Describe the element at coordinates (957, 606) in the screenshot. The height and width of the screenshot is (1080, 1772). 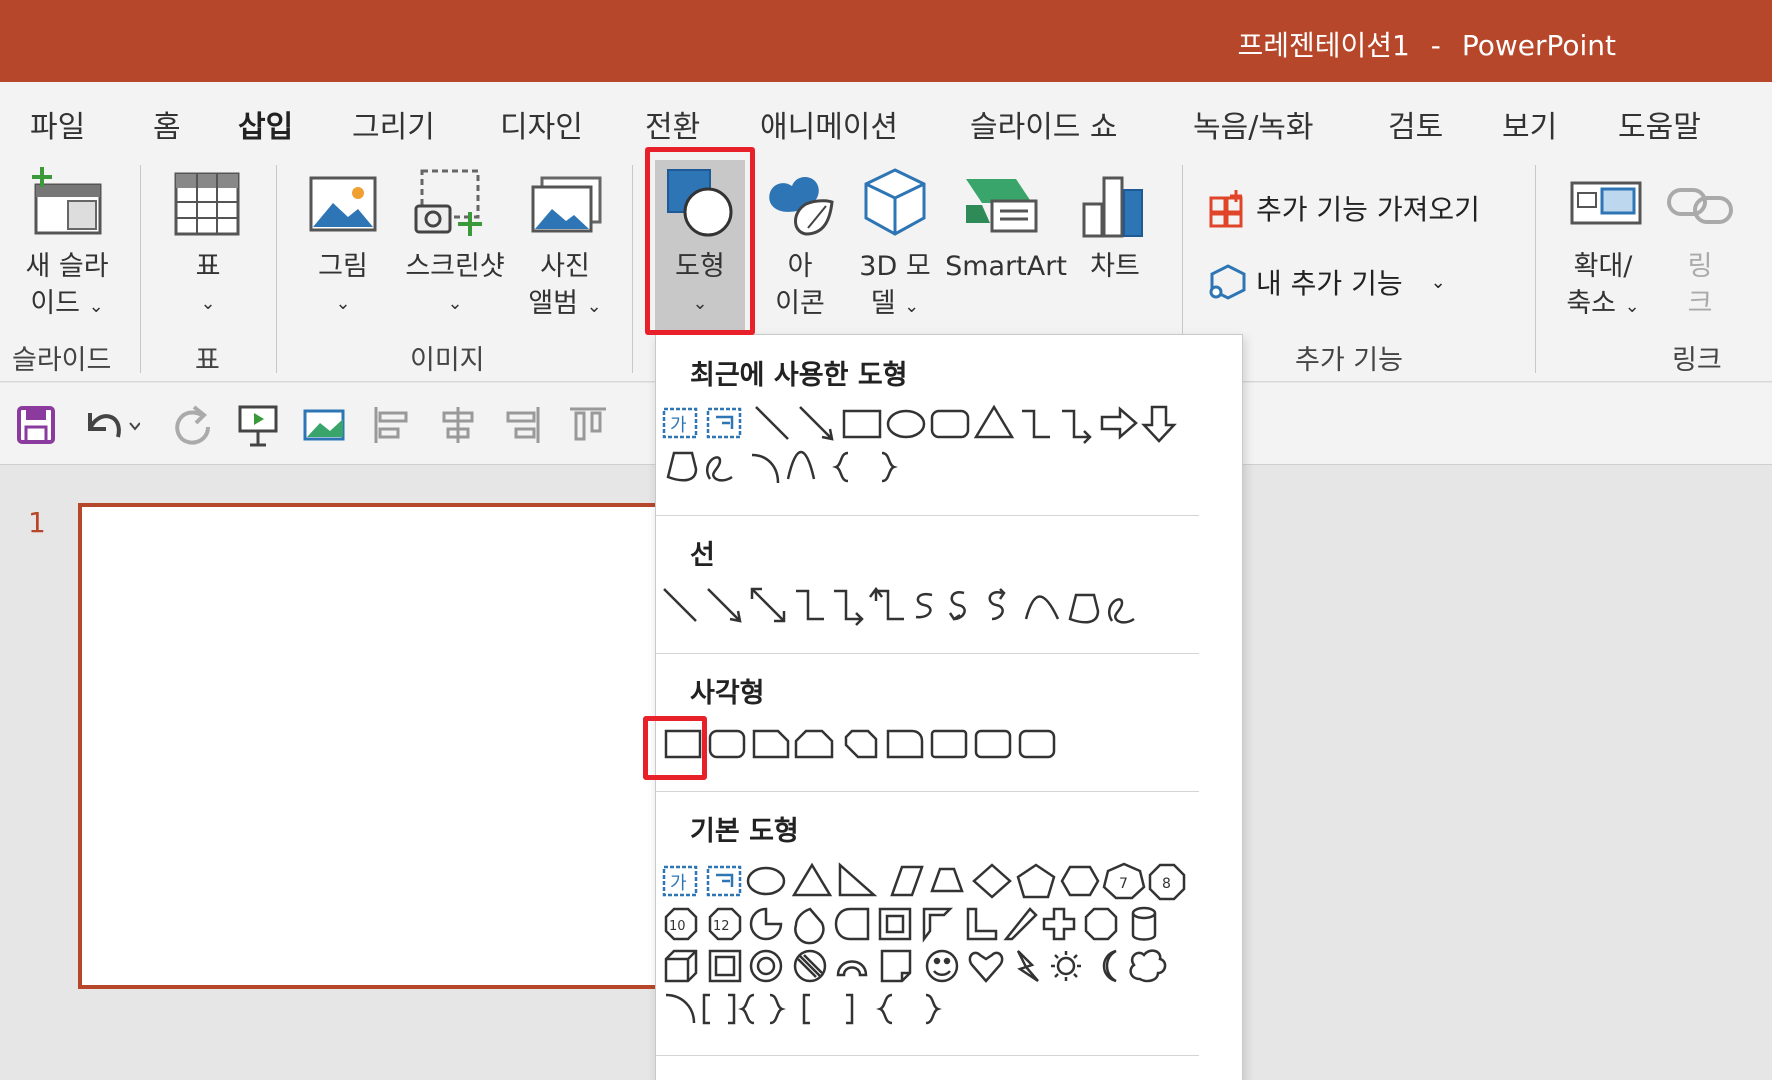
I see `curved-arrow-connector-icon` at that location.